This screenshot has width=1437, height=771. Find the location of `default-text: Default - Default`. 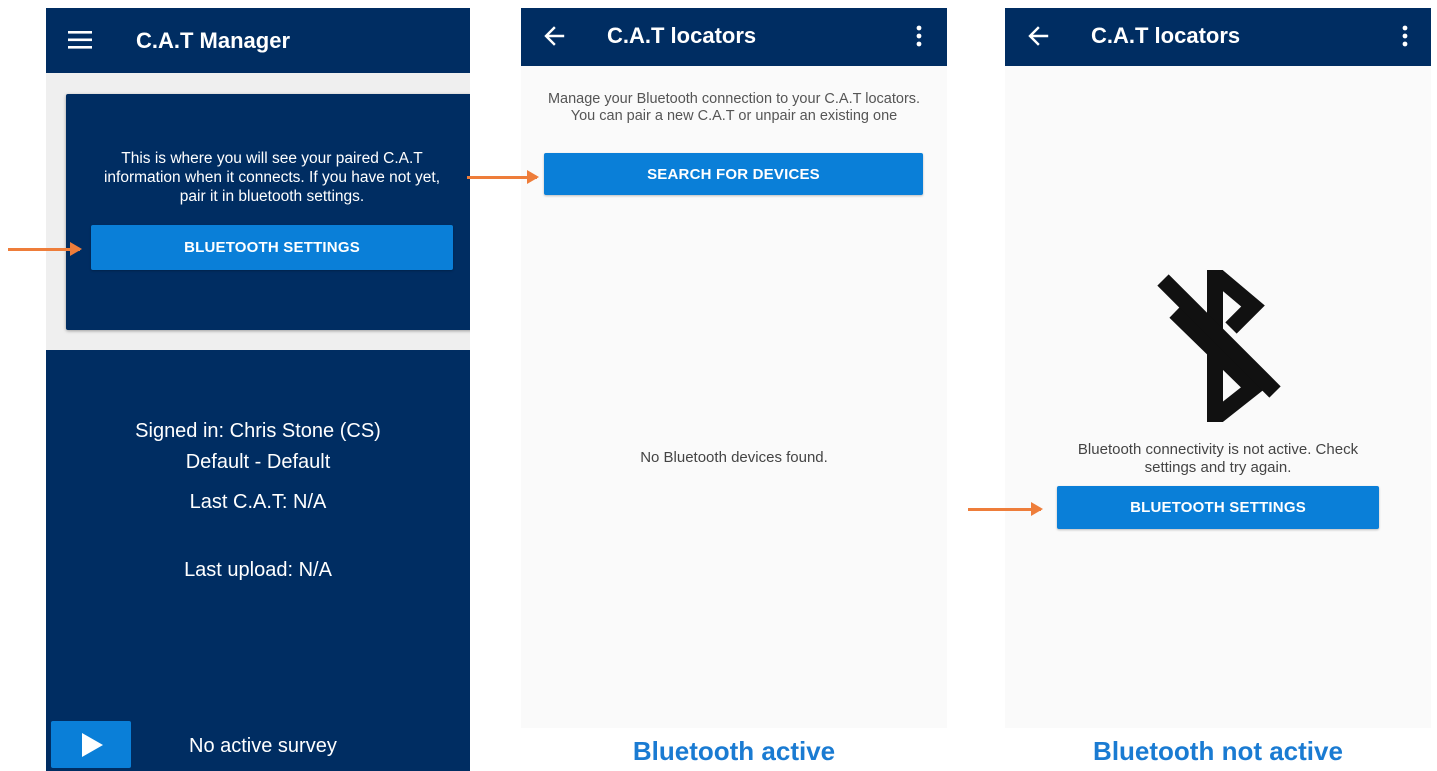

default-text: Default - Default is located at coordinates (258, 462).